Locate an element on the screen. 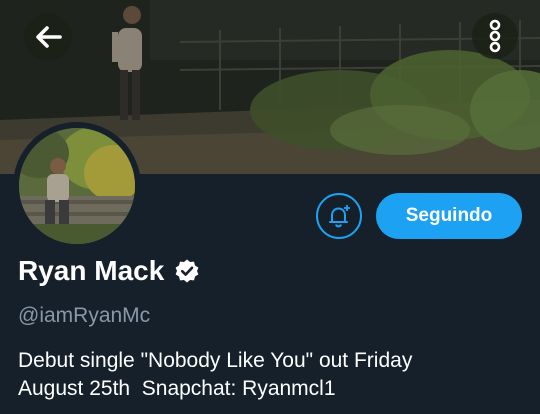 This screenshot has width=540, height=414. avatar-image is located at coordinates (77, 186).